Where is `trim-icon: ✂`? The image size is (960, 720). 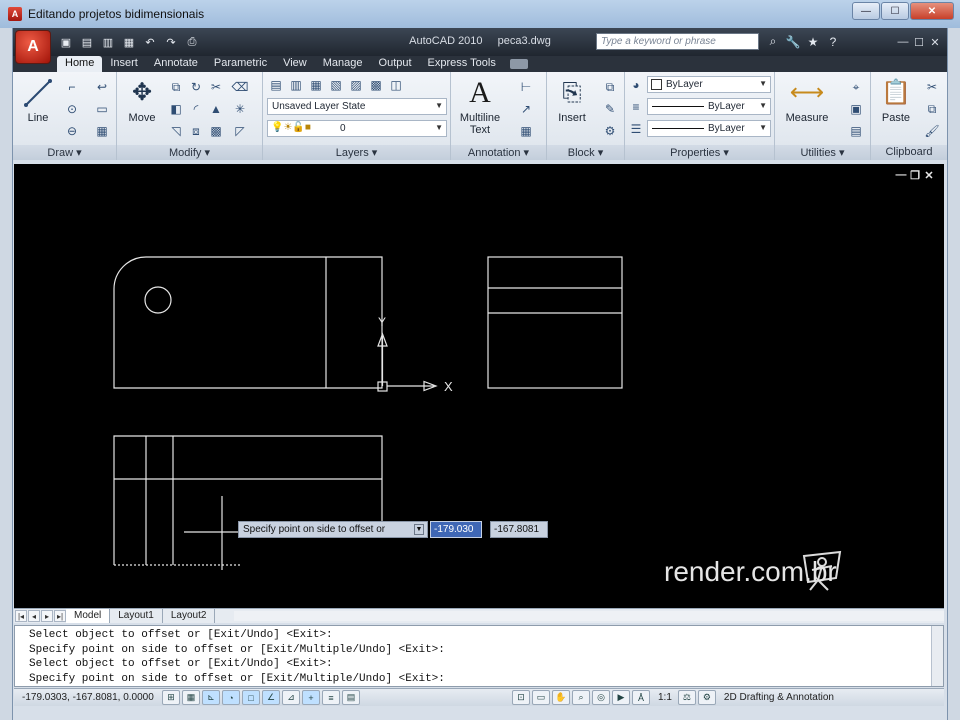 trim-icon: ✂ is located at coordinates (216, 87).